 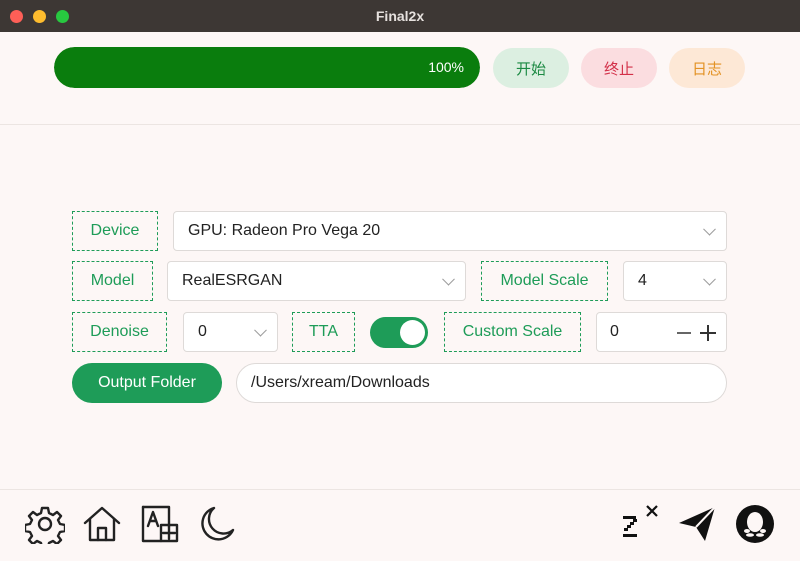 I want to click on increment-icon, so click(x=708, y=333).